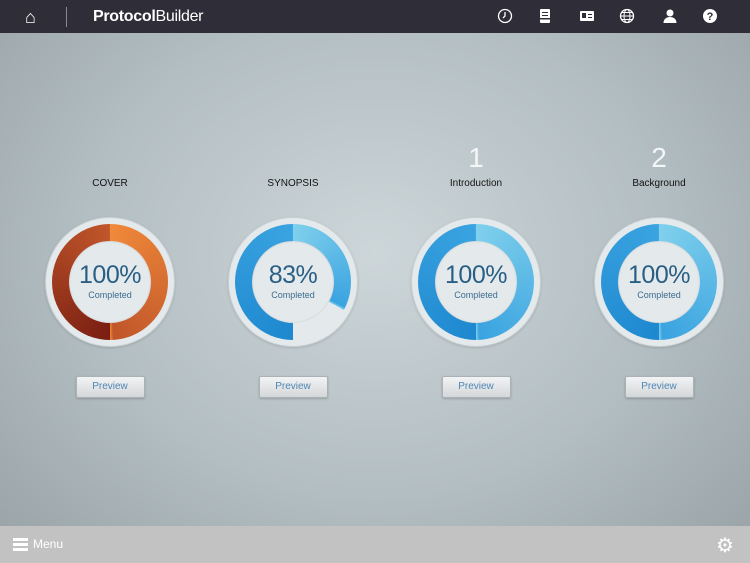  Describe the element at coordinates (670, 16) in the screenshot. I see `user-icon` at that location.